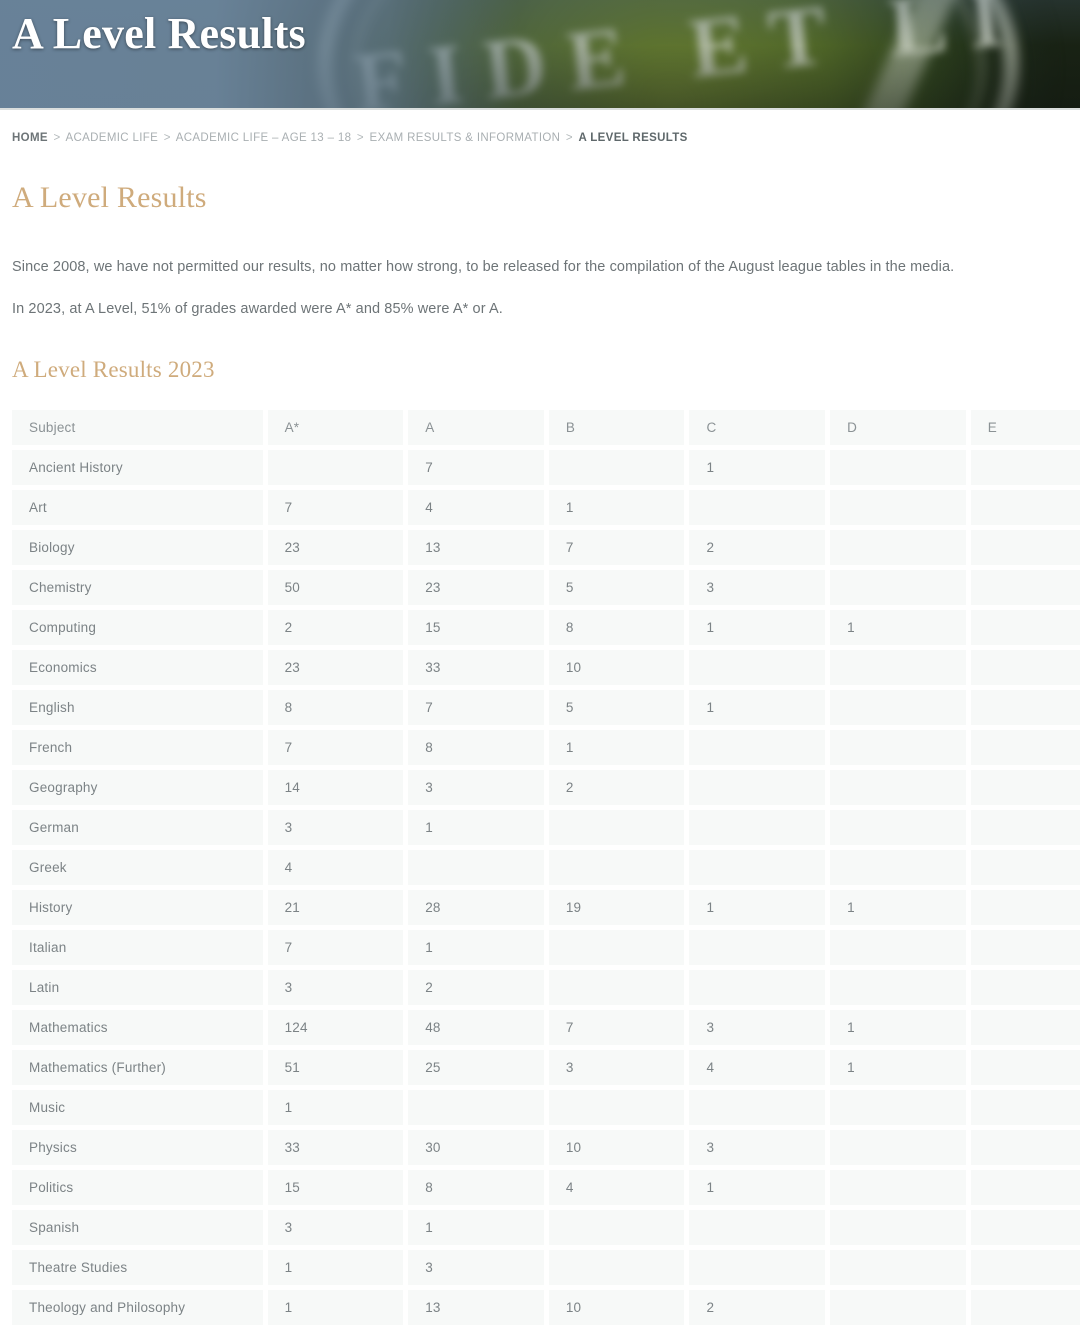  I want to click on table-cell-grade-astar, so click(335, 467).